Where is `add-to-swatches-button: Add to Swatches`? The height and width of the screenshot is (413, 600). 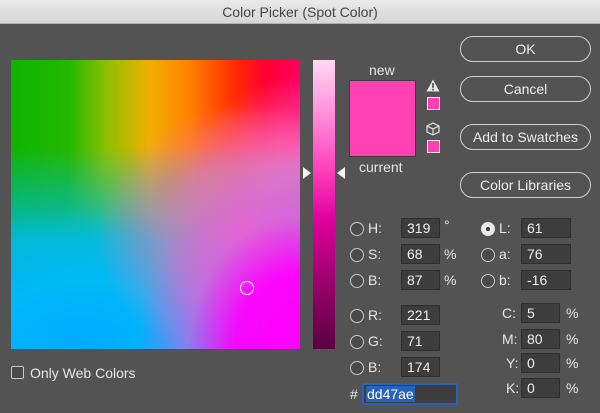
add-to-swatches-button: Add to Swatches is located at coordinates (525, 137).